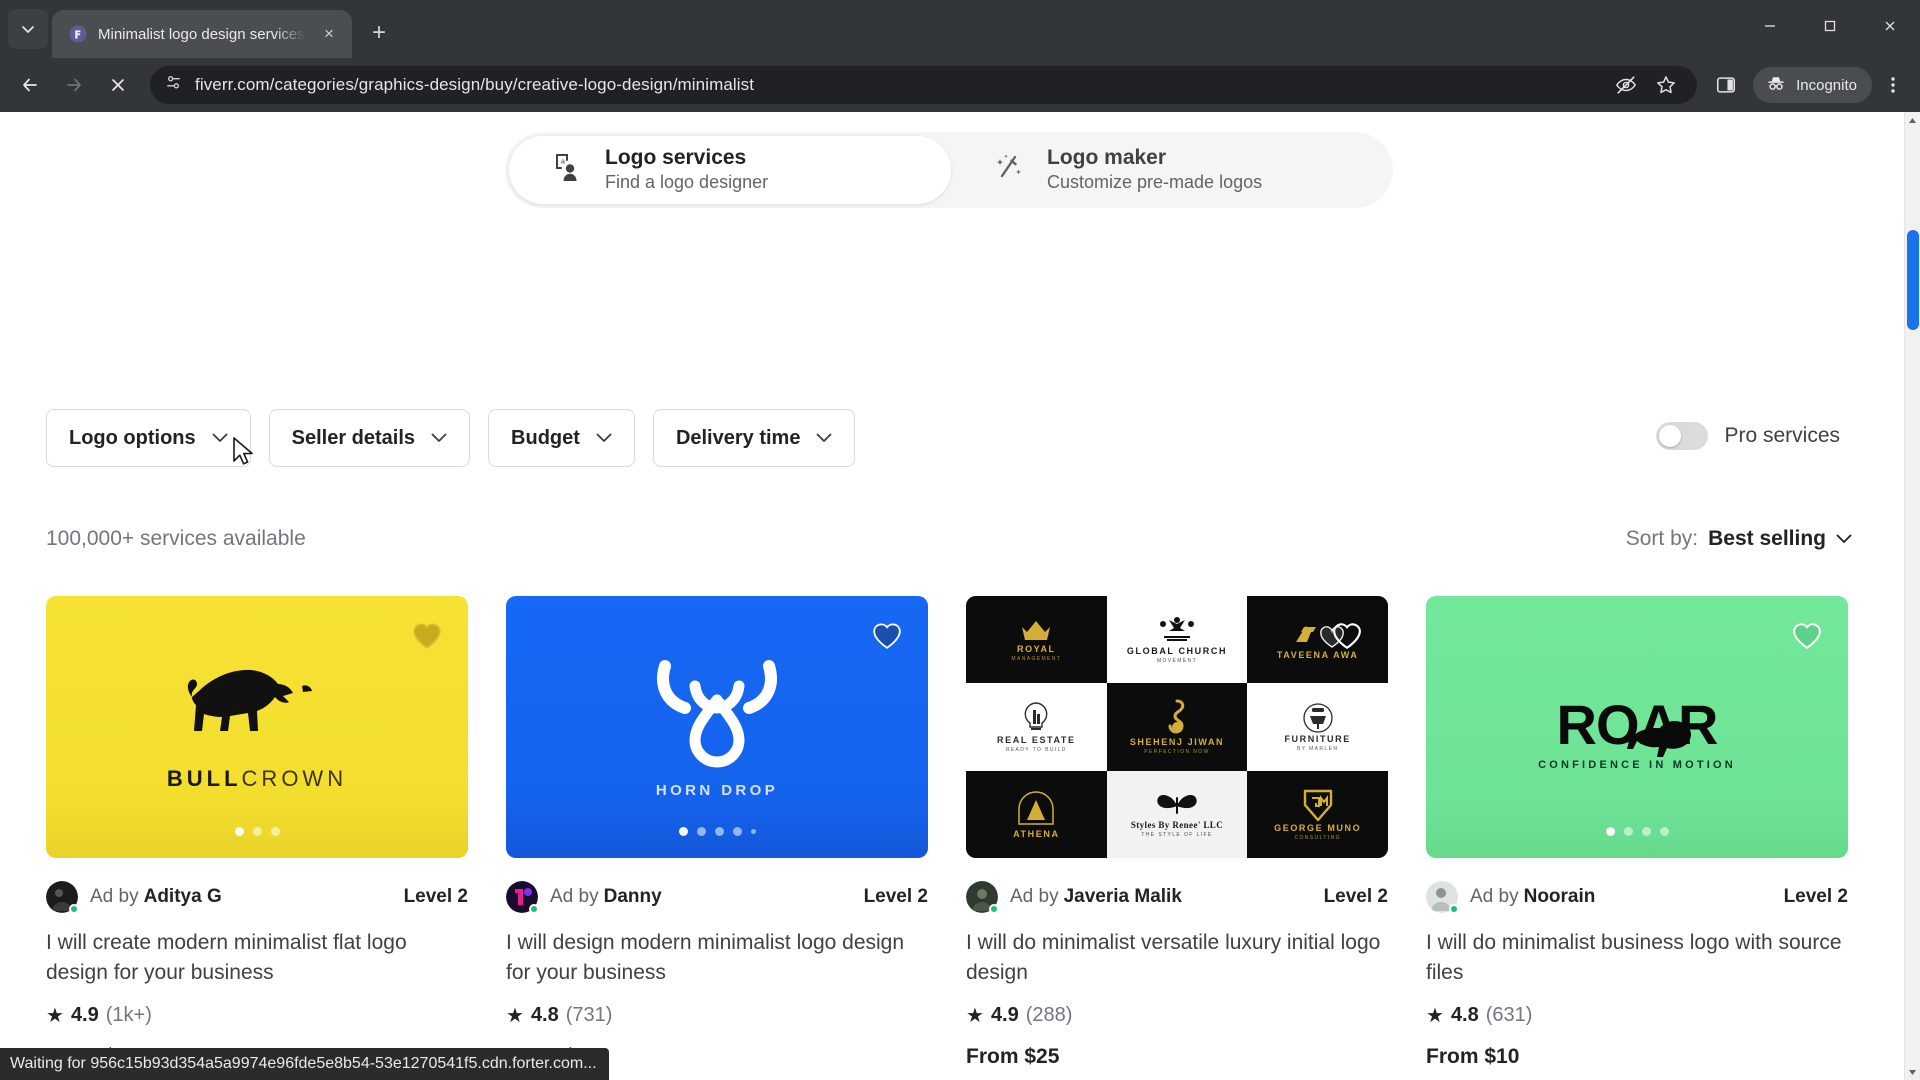 The width and height of the screenshot is (1920, 1080). What do you see at coordinates (1912, 120) in the screenshot?
I see `scroll-up-arrow` at bounding box center [1912, 120].